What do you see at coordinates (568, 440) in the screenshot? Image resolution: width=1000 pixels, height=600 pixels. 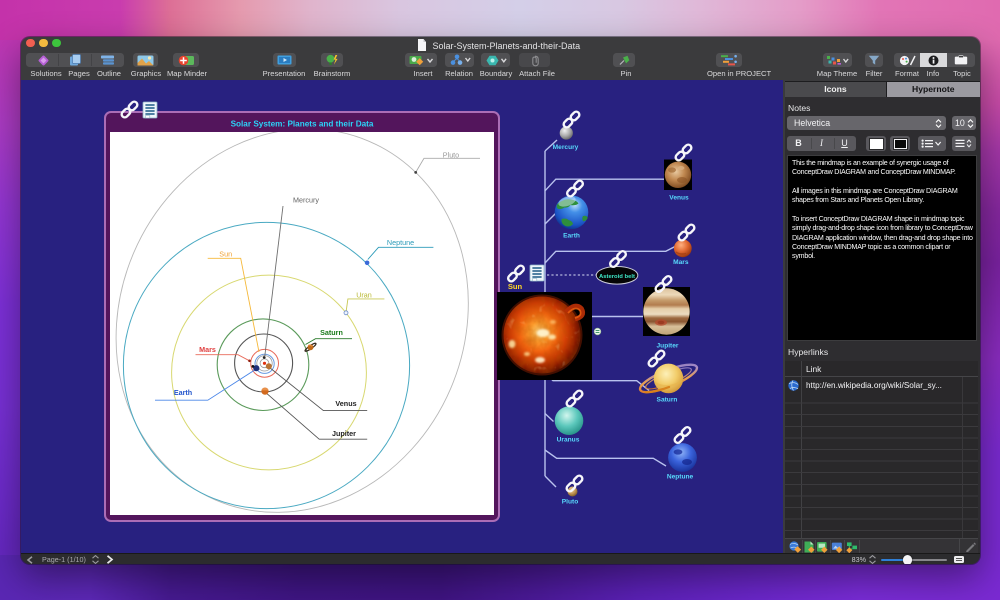 I see `svg-text: Uranus` at bounding box center [568, 440].